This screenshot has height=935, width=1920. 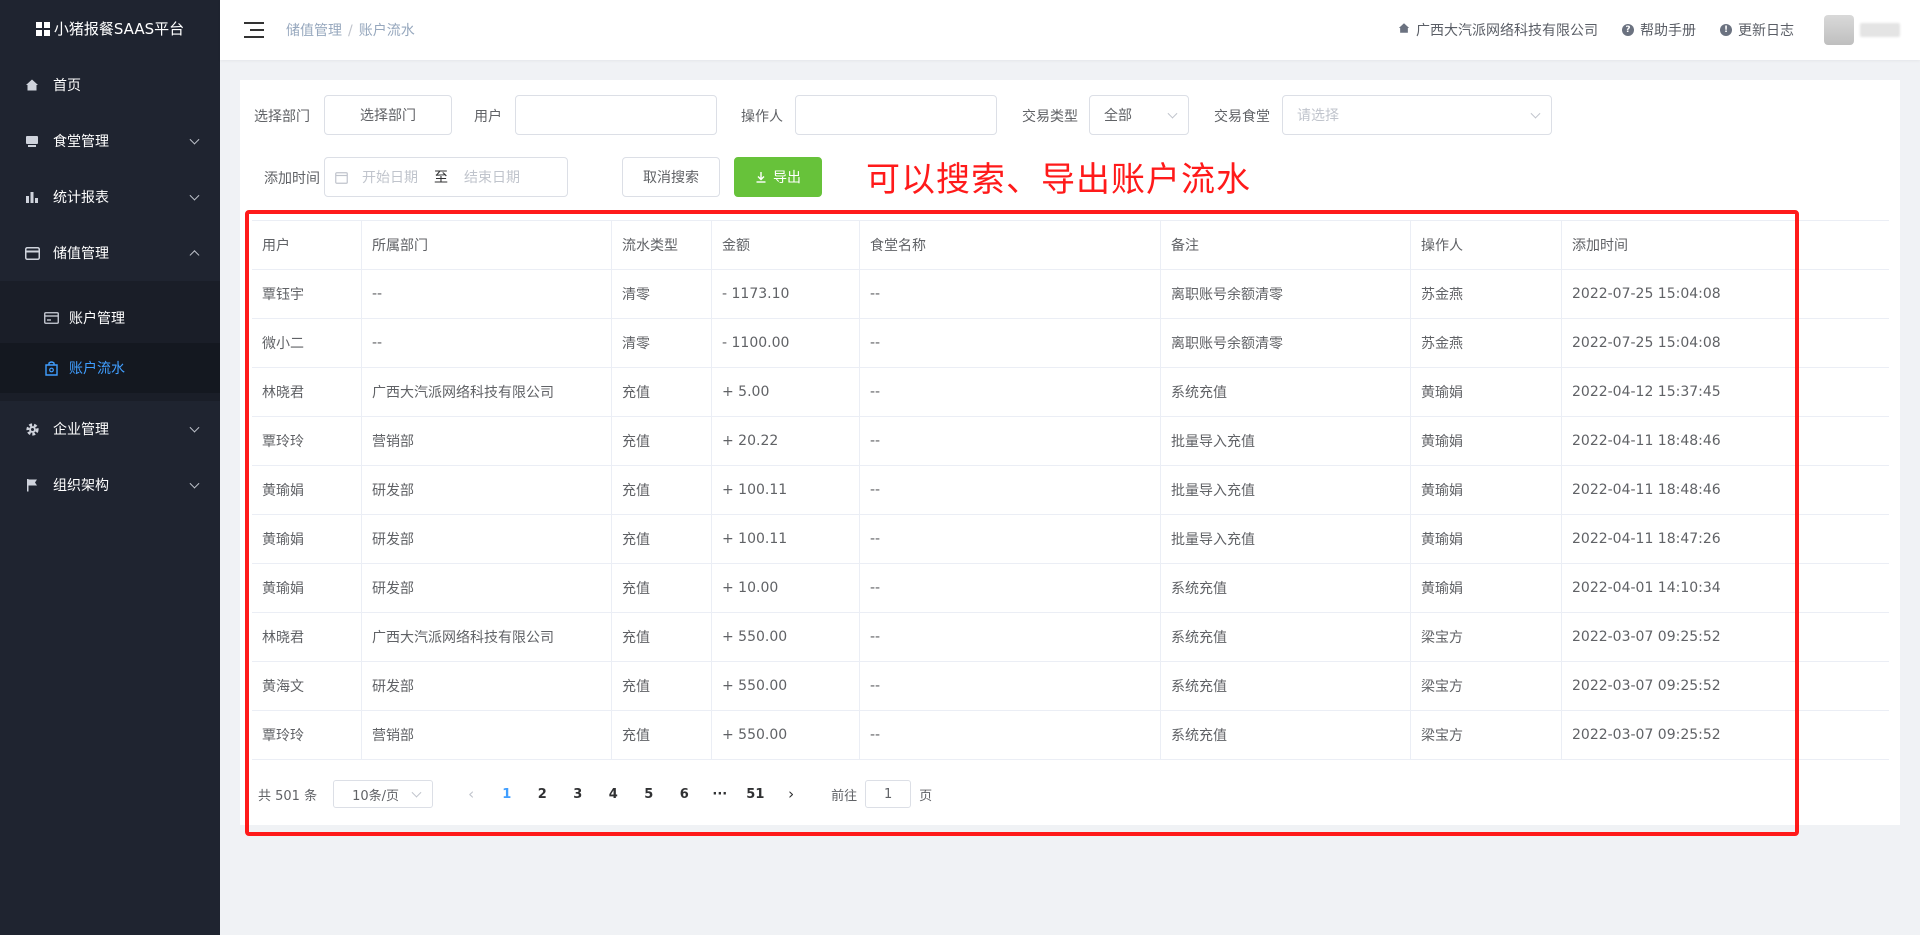 I want to click on table-header-row: 用户 所属部门 流水类型 金额 食堂名称 备注 操作人 添加时间, so click(x=1070, y=245).